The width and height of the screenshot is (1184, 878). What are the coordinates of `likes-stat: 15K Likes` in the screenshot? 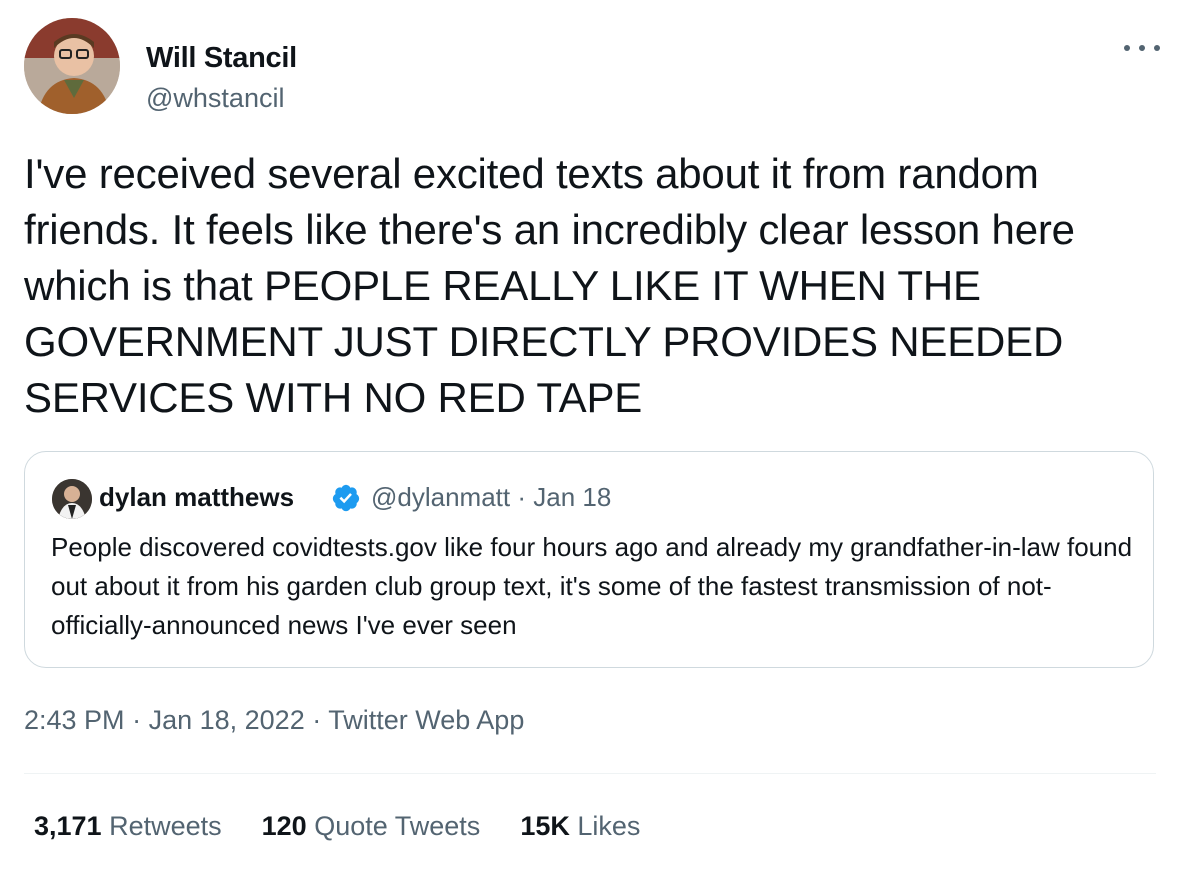 It's located at (580, 826).